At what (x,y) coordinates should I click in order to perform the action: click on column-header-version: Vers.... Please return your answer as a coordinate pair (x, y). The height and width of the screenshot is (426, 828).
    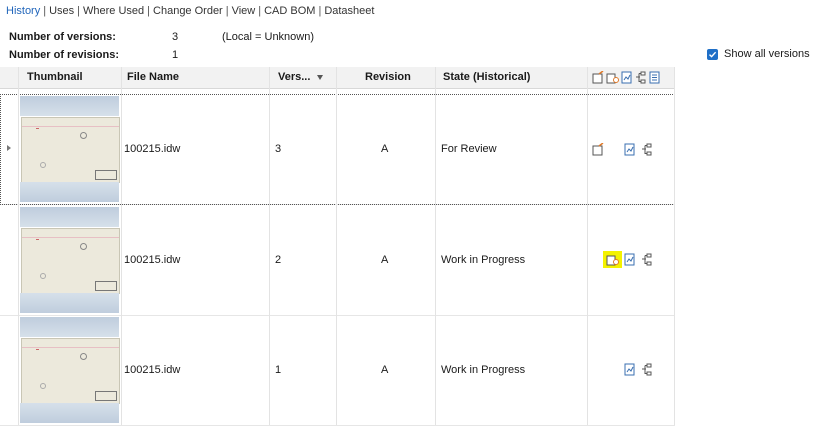
    Looking at the image, I should click on (294, 77).